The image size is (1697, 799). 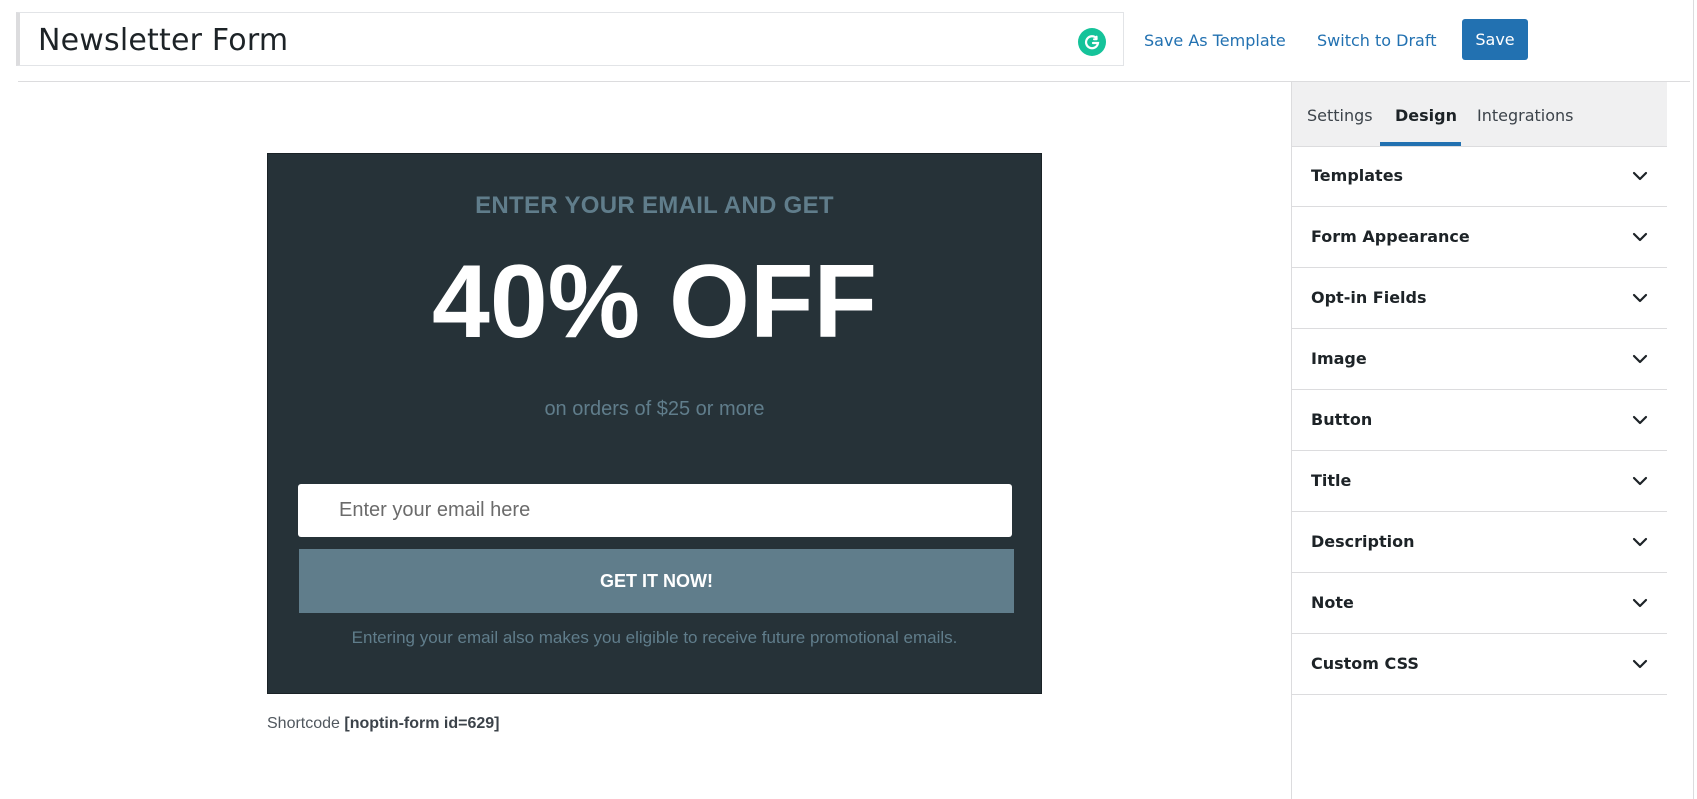 What do you see at coordinates (654, 409) in the screenshot?
I see `preview-sub-text: on orders of $25 or more` at bounding box center [654, 409].